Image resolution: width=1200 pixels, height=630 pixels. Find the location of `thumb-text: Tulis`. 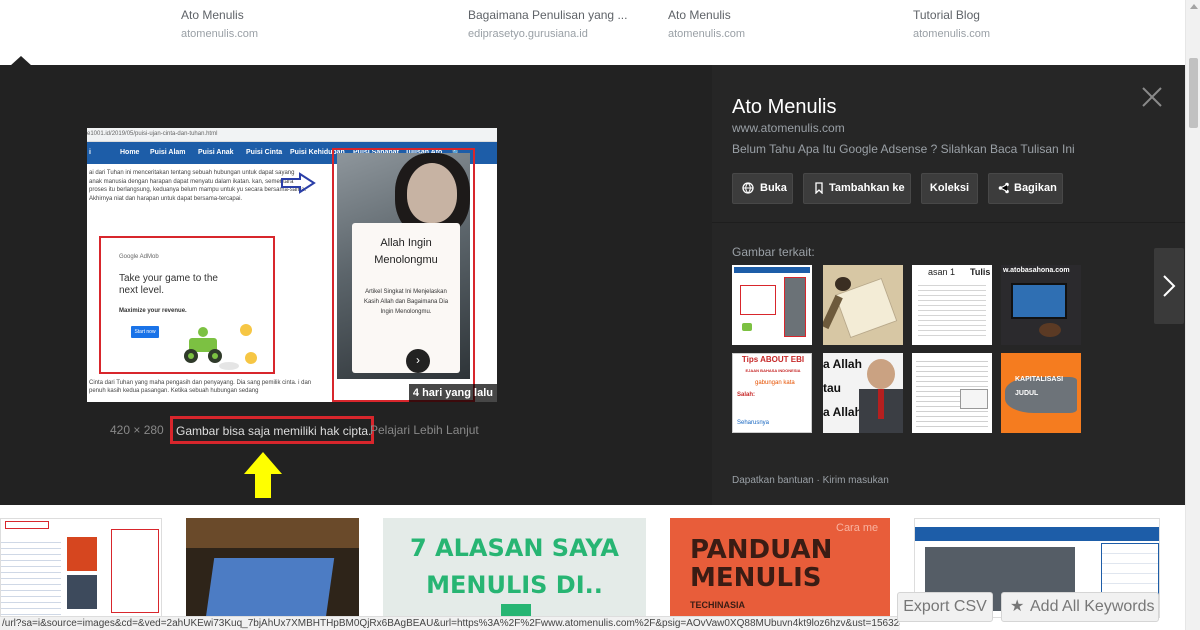

thumb-text: Tulis is located at coordinates (980, 272).